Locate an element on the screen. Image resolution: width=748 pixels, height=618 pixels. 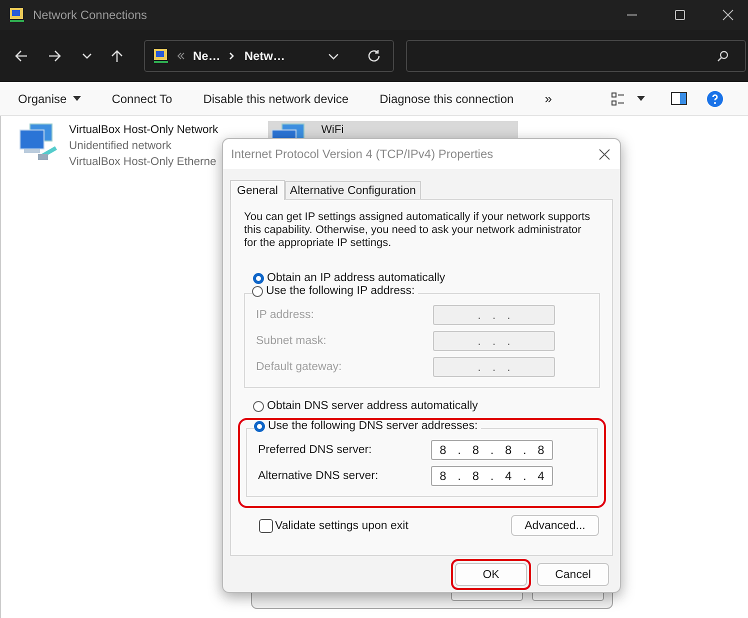
description-text: You can get IP settings assigned automatically if your network supports this capability. Otherwise, you need to ask your network administrator for the appropriate IP settings. is located at coordinates (418, 230).